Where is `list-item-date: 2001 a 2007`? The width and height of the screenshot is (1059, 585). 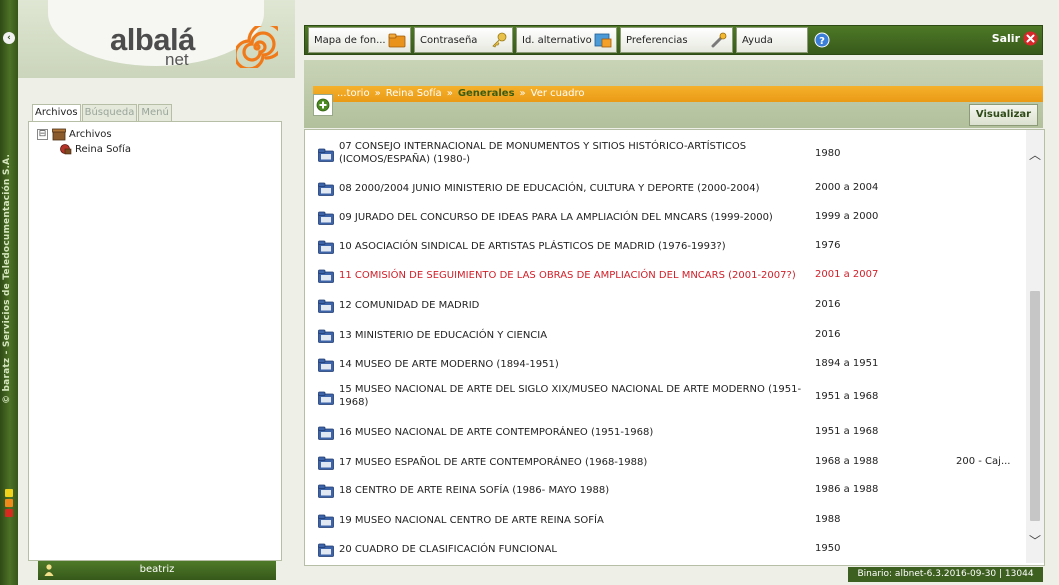 list-item-date: 2001 a 2007 is located at coordinates (847, 274).